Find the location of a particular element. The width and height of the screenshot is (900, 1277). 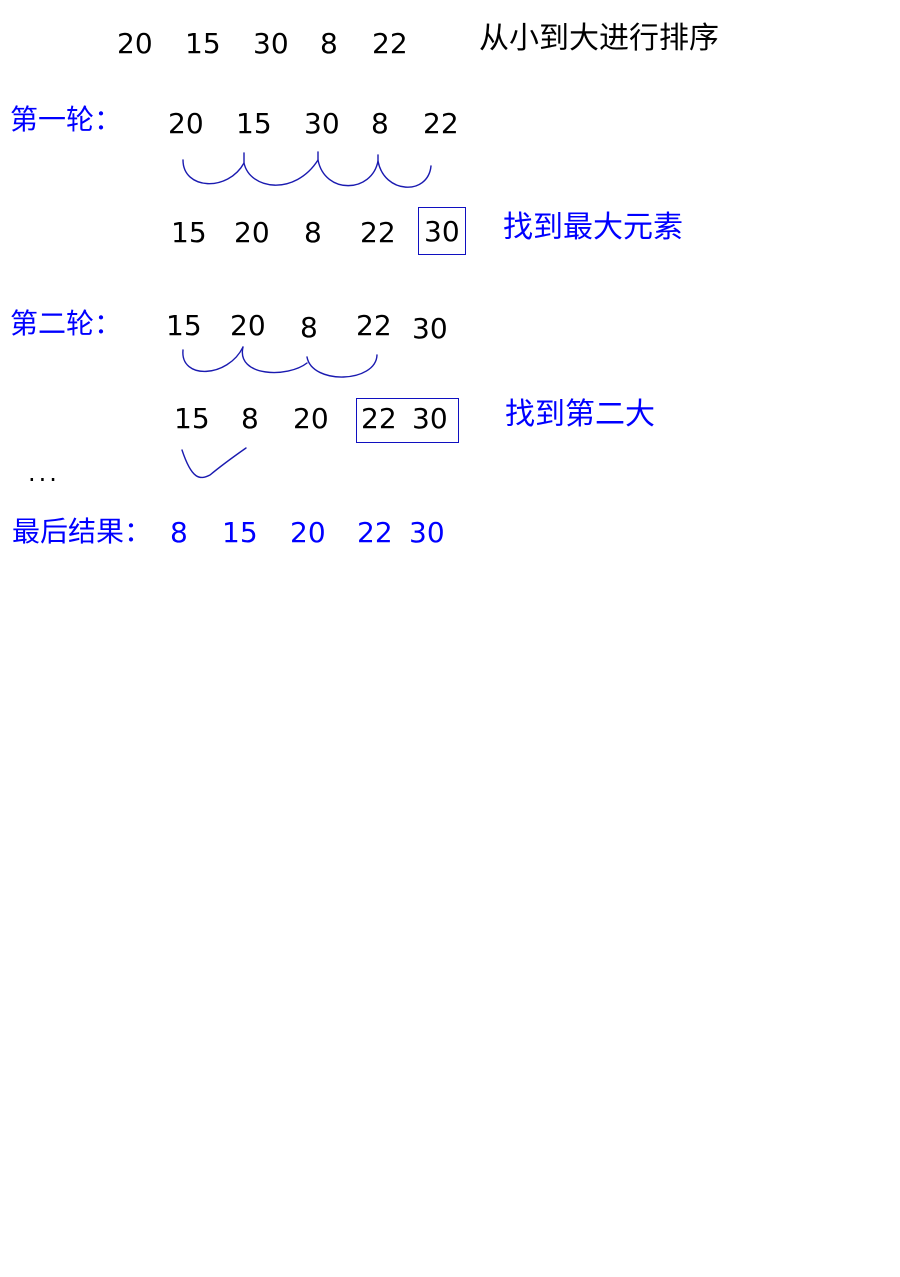

result-number: 22 is located at coordinates (375, 532).